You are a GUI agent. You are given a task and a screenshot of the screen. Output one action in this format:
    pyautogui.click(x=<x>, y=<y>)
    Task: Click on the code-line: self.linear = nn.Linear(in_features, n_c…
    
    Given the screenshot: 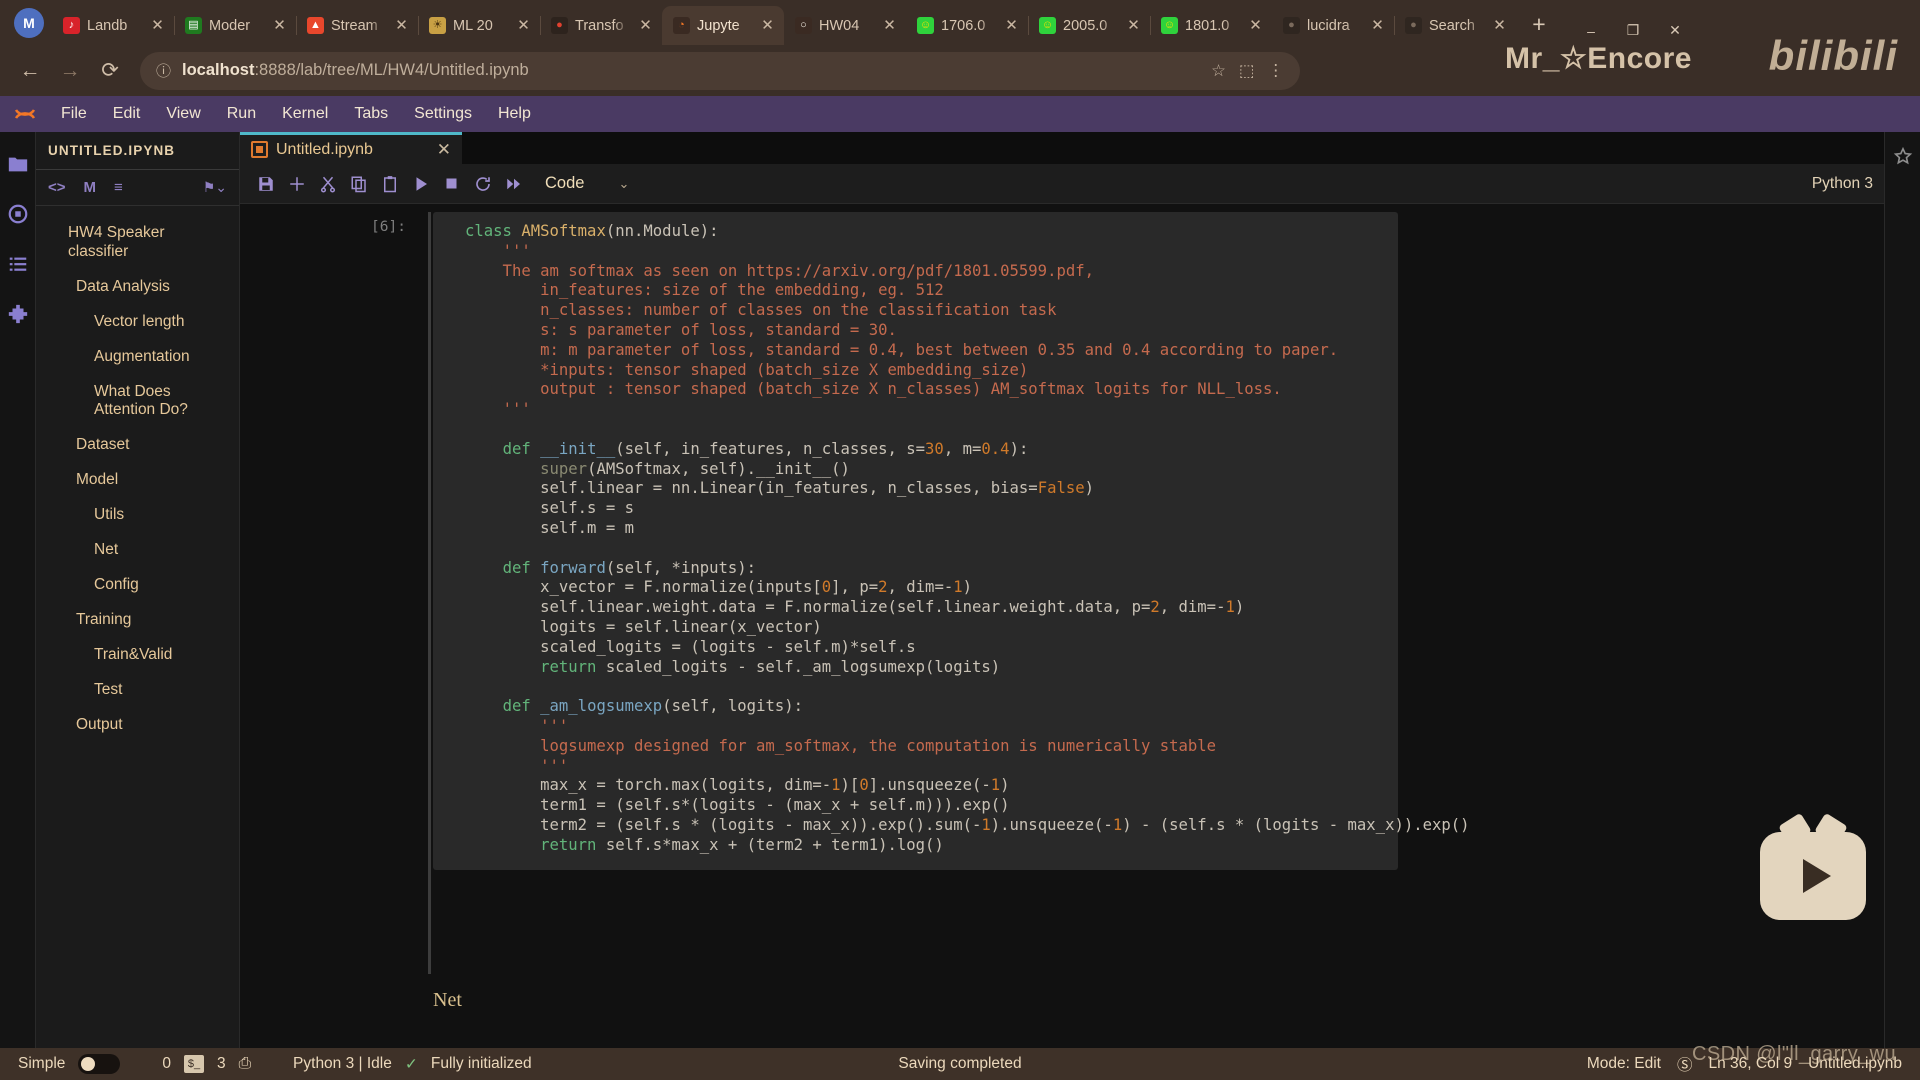 What is the action you would take?
    pyautogui.click(x=780, y=488)
    